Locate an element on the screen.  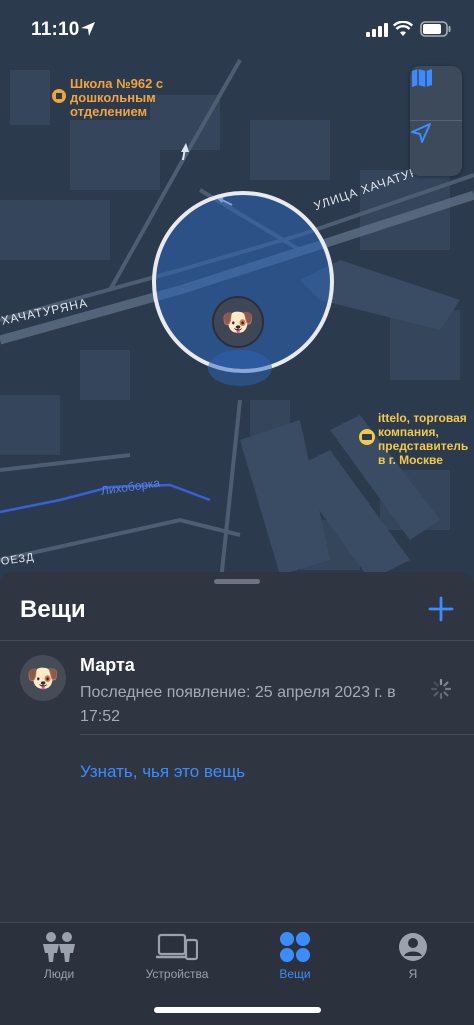
sheet-title: Вещи is located at coordinates (53, 609).